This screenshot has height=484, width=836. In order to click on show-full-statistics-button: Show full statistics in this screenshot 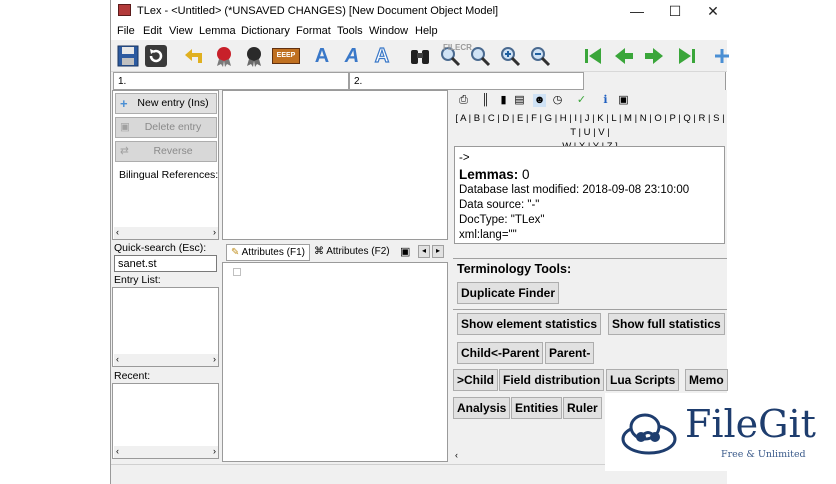, I will do `click(666, 324)`.